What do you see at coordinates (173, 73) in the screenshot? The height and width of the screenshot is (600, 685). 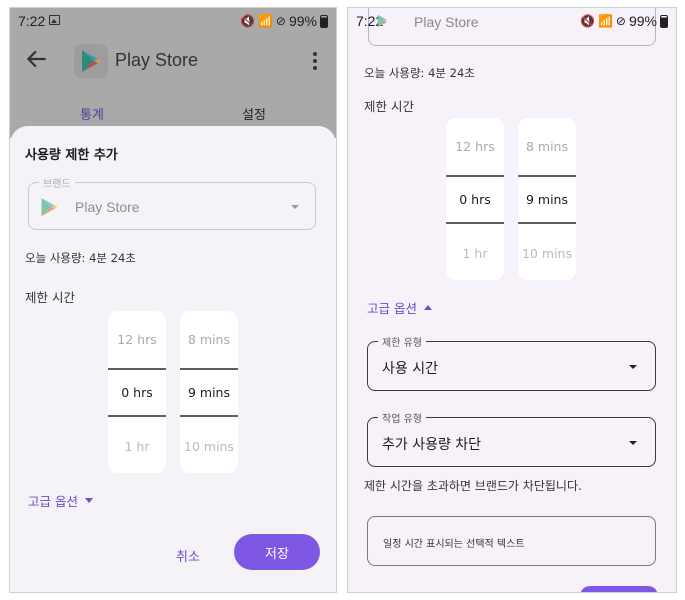 I see `app-bar: 7:22 🔇 📶 ⊘ 99% Play Store 통계 설정` at bounding box center [173, 73].